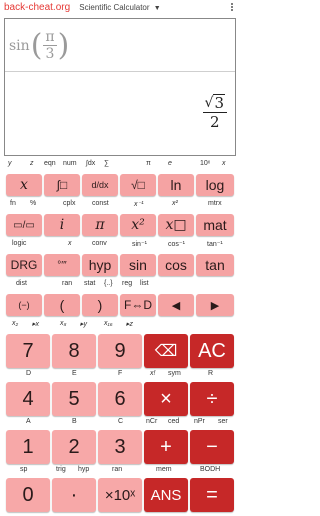 This screenshot has height=516, width=320. Describe the element at coordinates (176, 305) in the screenshot. I see `key-left-arrow: ◀` at that location.